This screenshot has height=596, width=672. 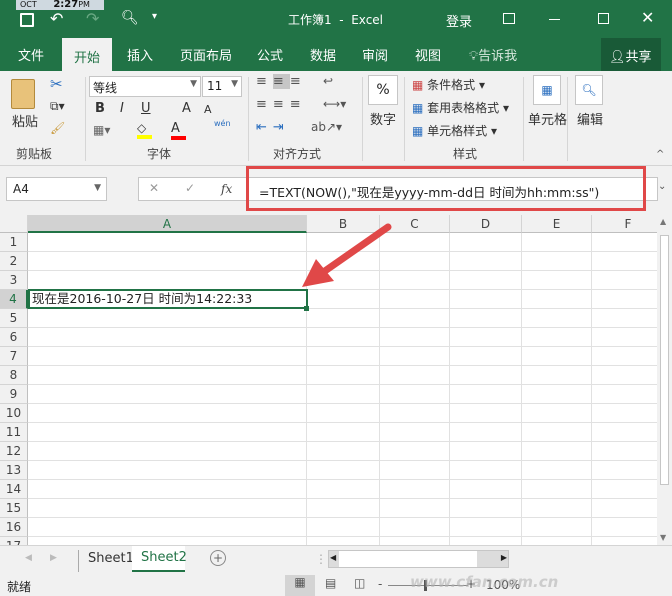 I want to click on horizontal-scrollbar: ◀ ▶, so click(x=418, y=559).